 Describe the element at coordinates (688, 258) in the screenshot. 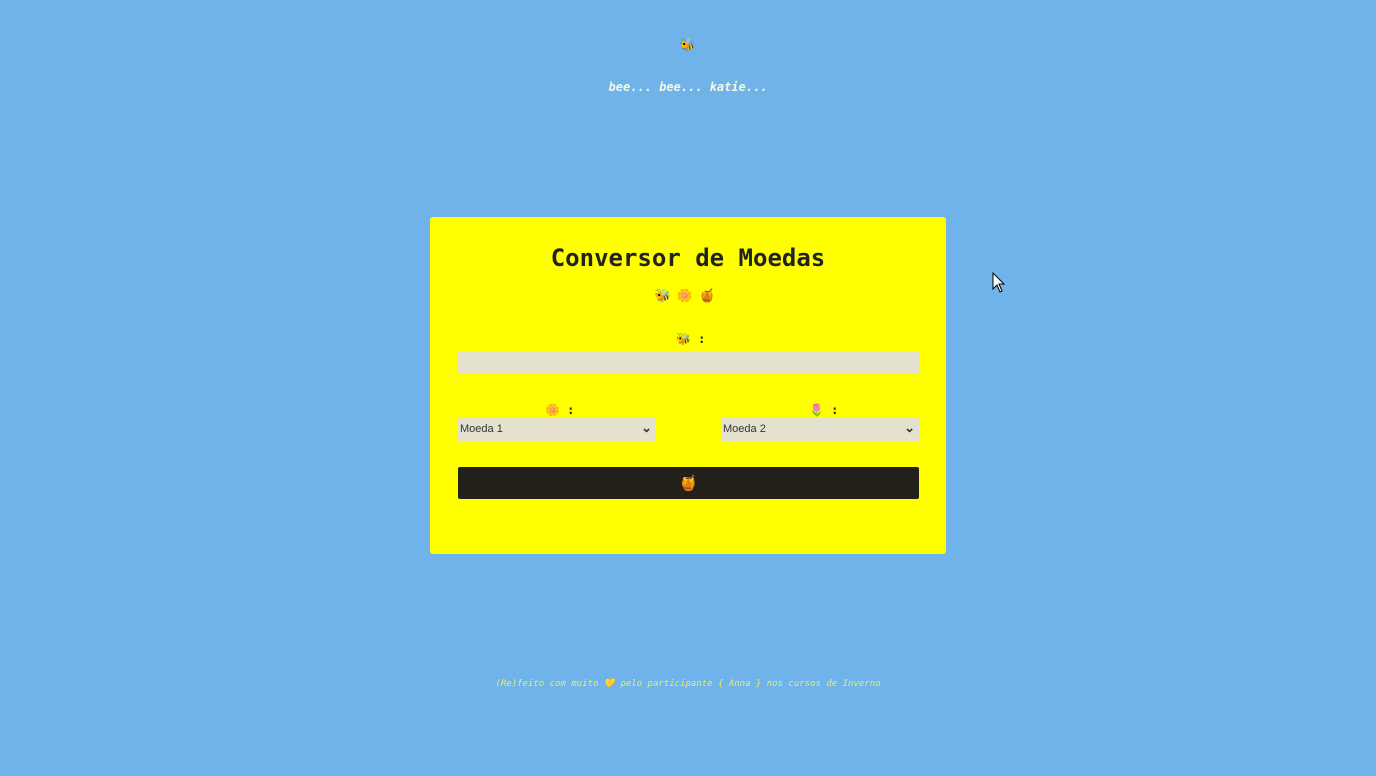

I see `page-title: Conversor de Moedas` at that location.